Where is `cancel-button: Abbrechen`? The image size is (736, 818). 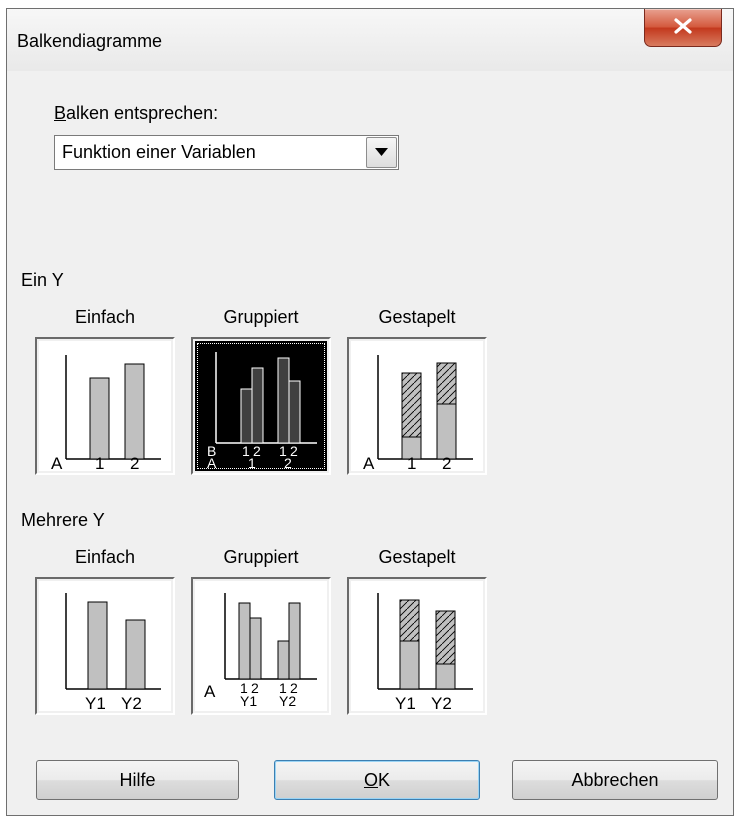 cancel-button: Abbrechen is located at coordinates (615, 780).